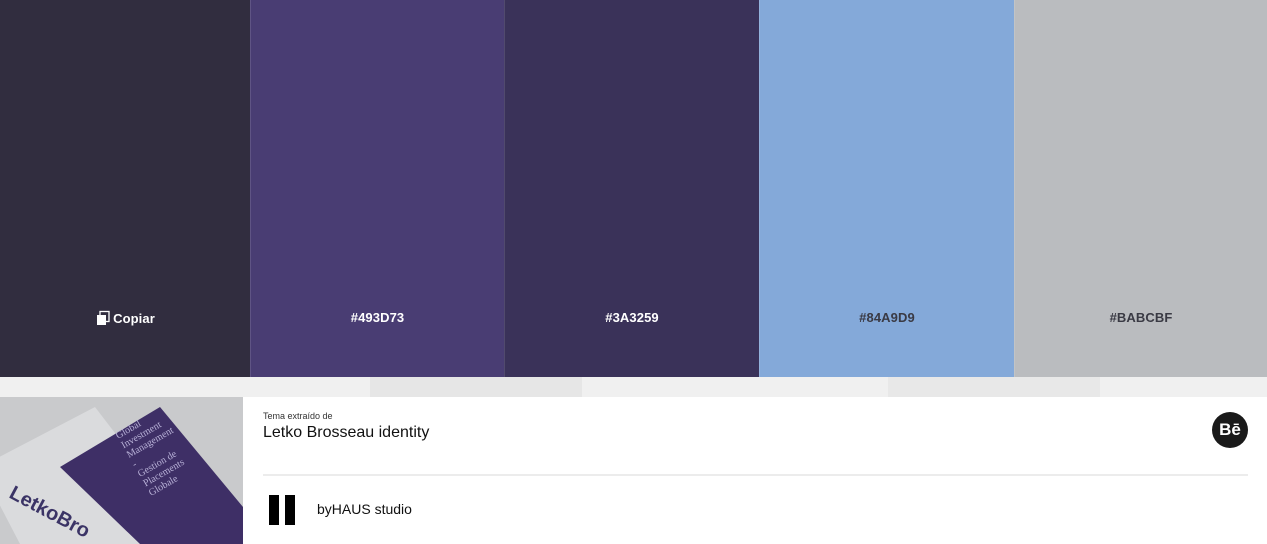 Image resolution: width=1267 pixels, height=544 pixels. Describe the element at coordinates (887, 317) in the screenshot. I see `swatch-hex-label: #84A9D9` at that location.